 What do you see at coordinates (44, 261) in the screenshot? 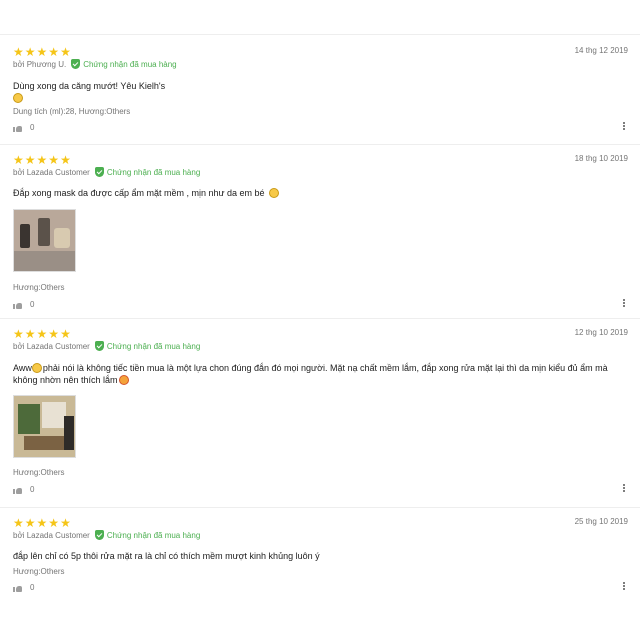
I see `photo-surface` at bounding box center [44, 261].